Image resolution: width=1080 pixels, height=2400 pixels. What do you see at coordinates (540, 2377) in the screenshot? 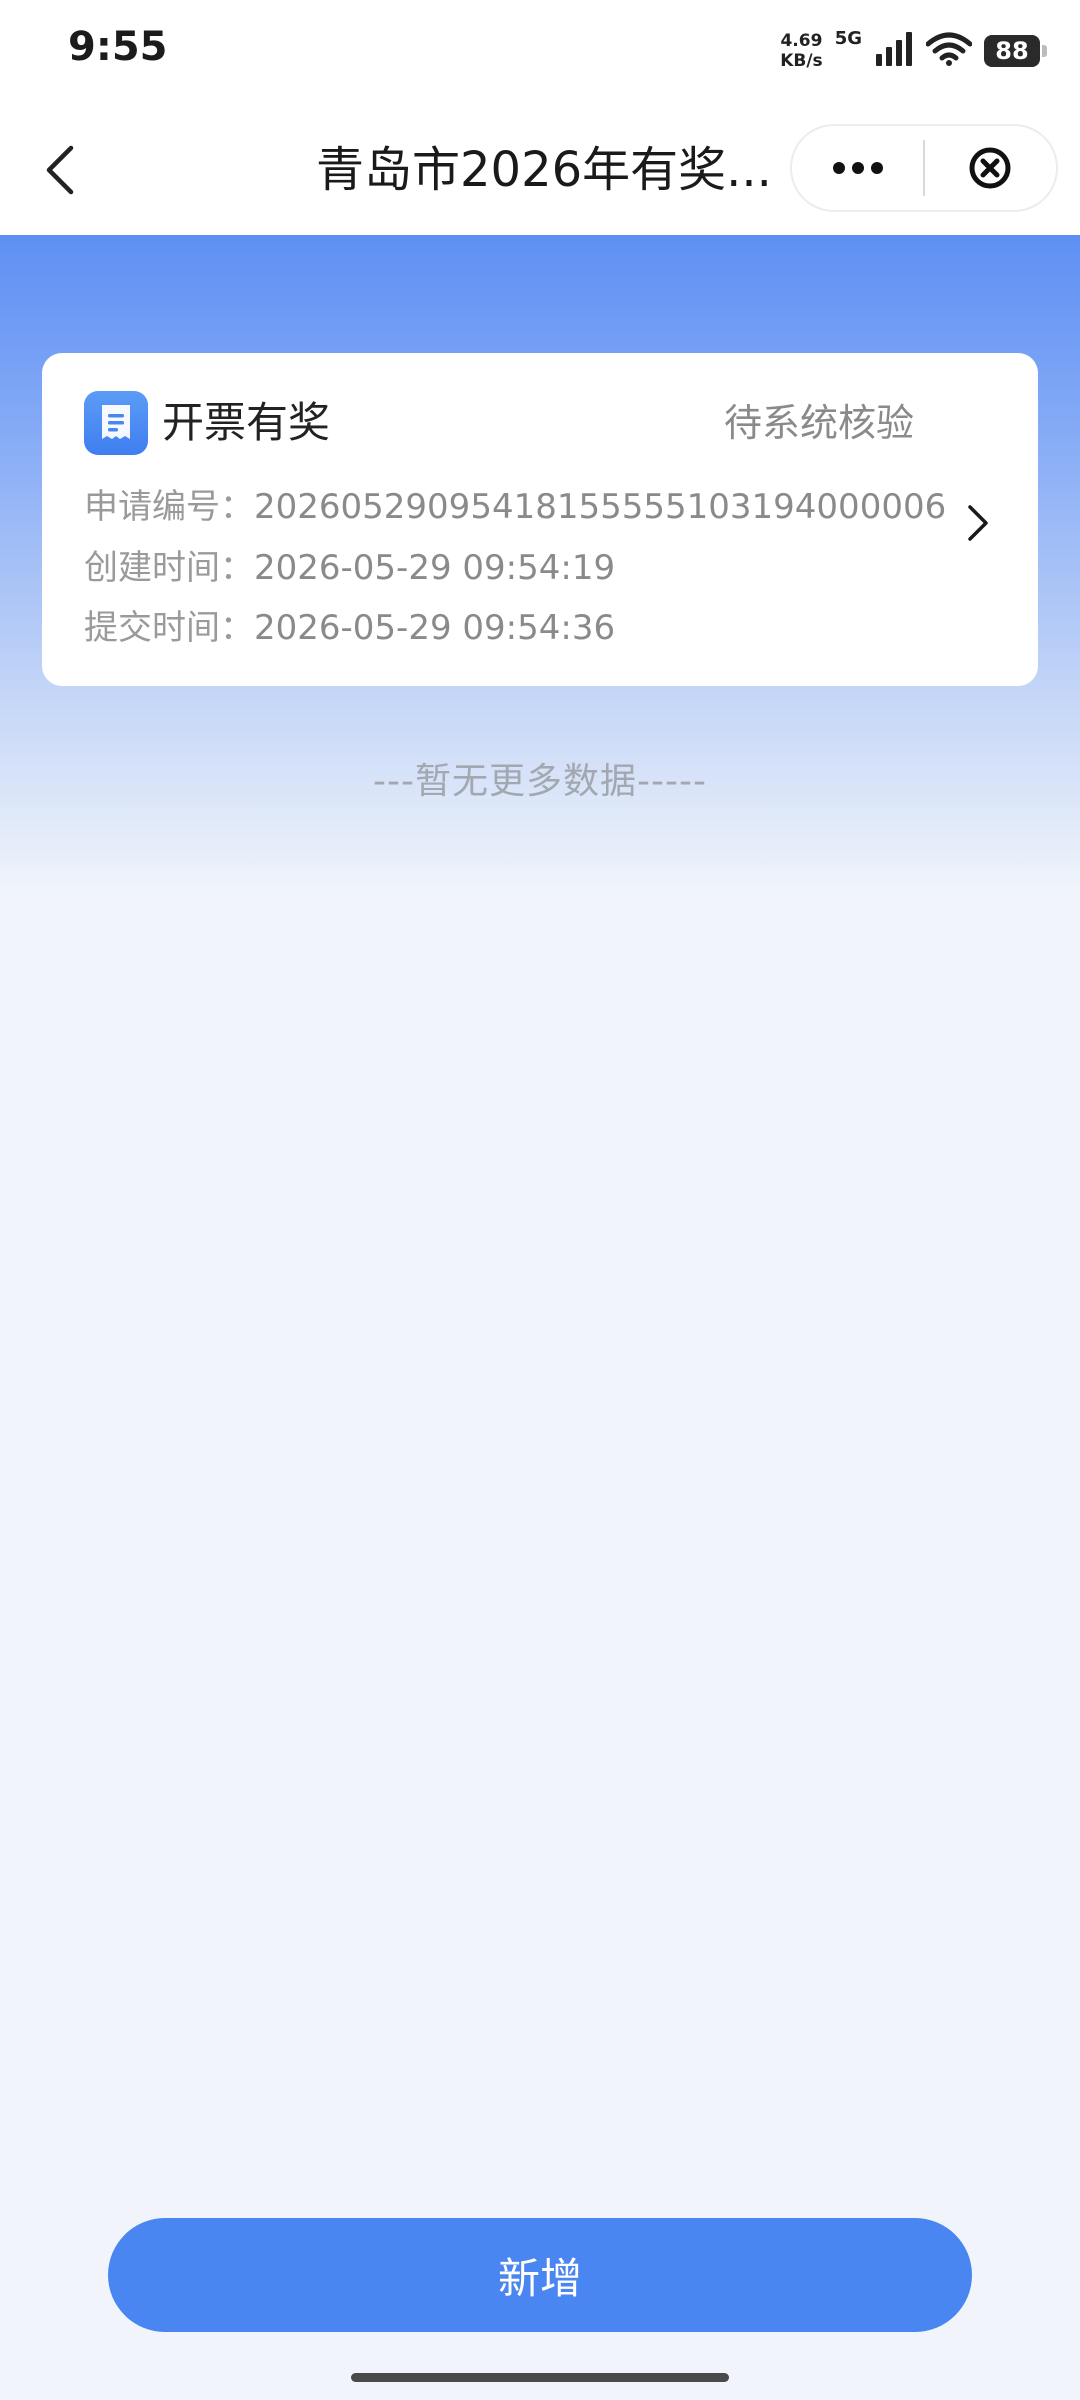
I see `home-indicator` at bounding box center [540, 2377].